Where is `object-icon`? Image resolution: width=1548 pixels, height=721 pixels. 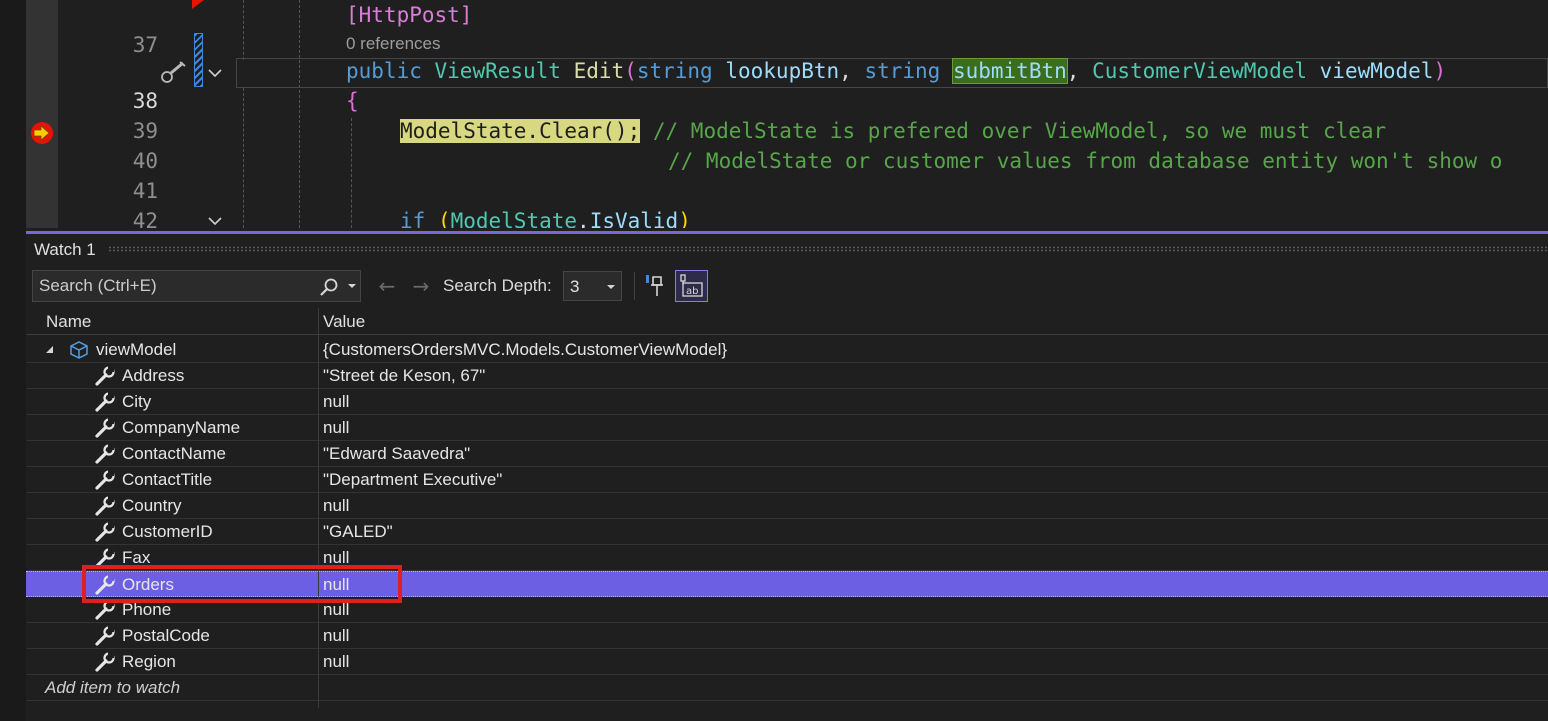
object-icon is located at coordinates (79, 350).